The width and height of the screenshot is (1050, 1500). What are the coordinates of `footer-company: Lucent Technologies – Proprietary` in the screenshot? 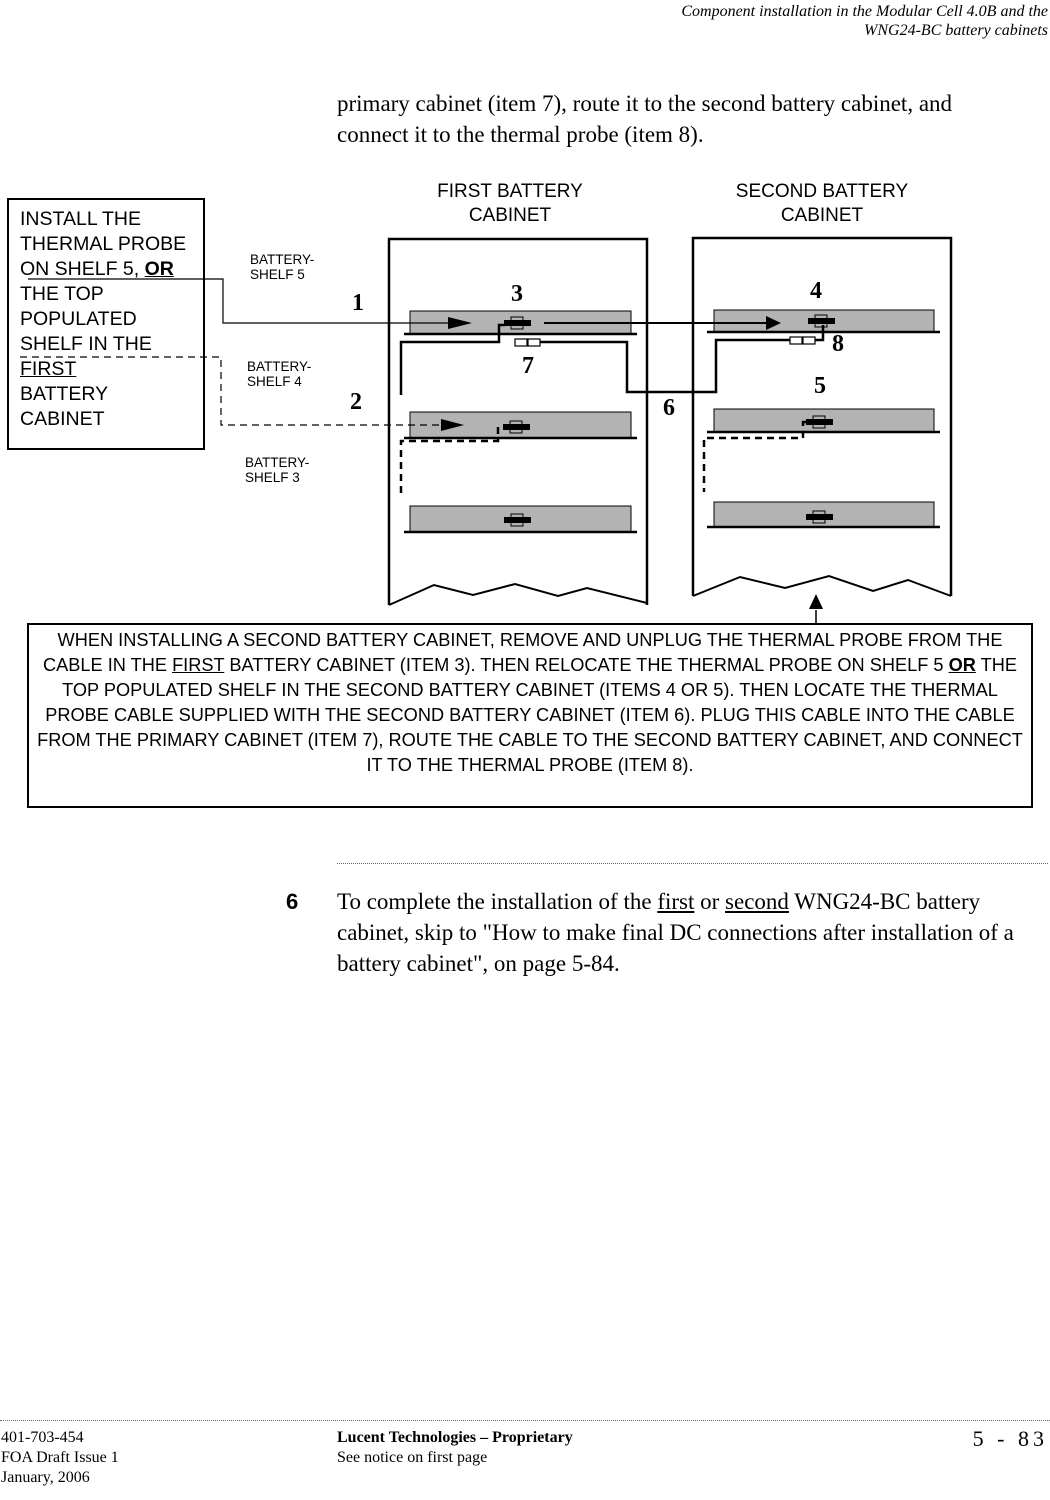 It's located at (455, 1437).